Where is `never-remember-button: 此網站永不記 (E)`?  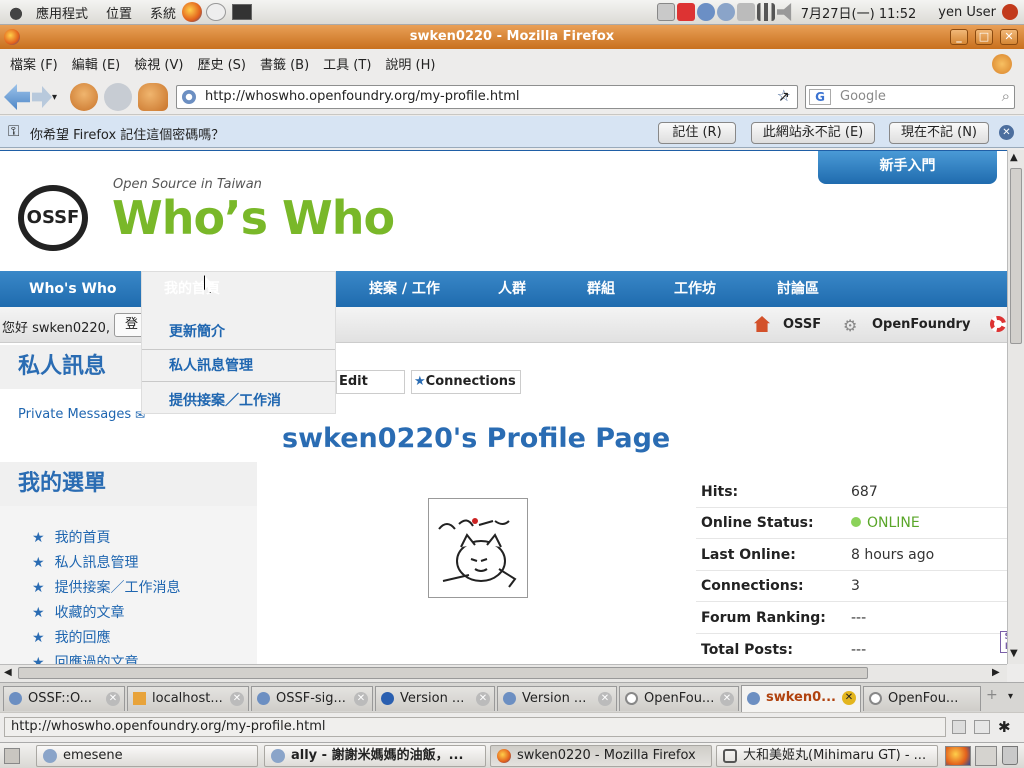
never-remember-button: 此網站永不記 (E) is located at coordinates (813, 133).